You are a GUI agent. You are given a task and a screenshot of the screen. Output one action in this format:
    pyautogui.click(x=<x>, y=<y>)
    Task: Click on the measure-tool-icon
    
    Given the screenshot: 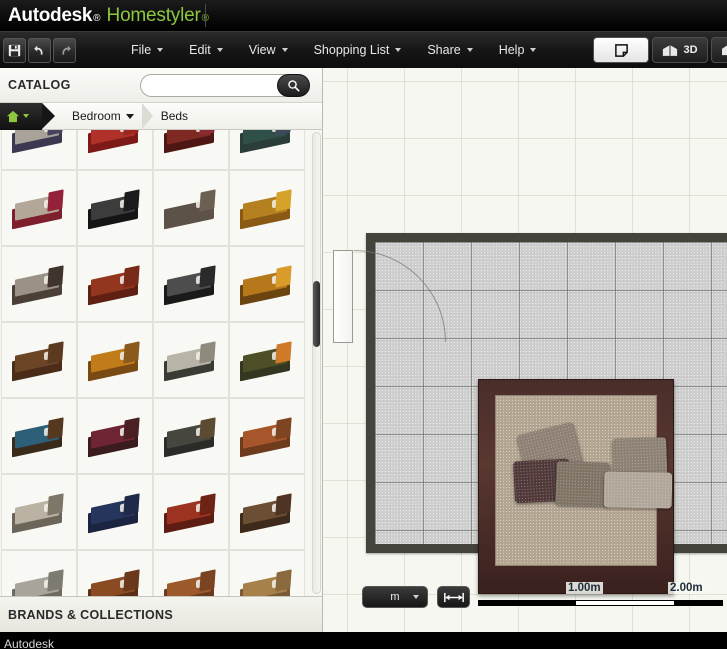 What is the action you would take?
    pyautogui.click(x=453, y=597)
    